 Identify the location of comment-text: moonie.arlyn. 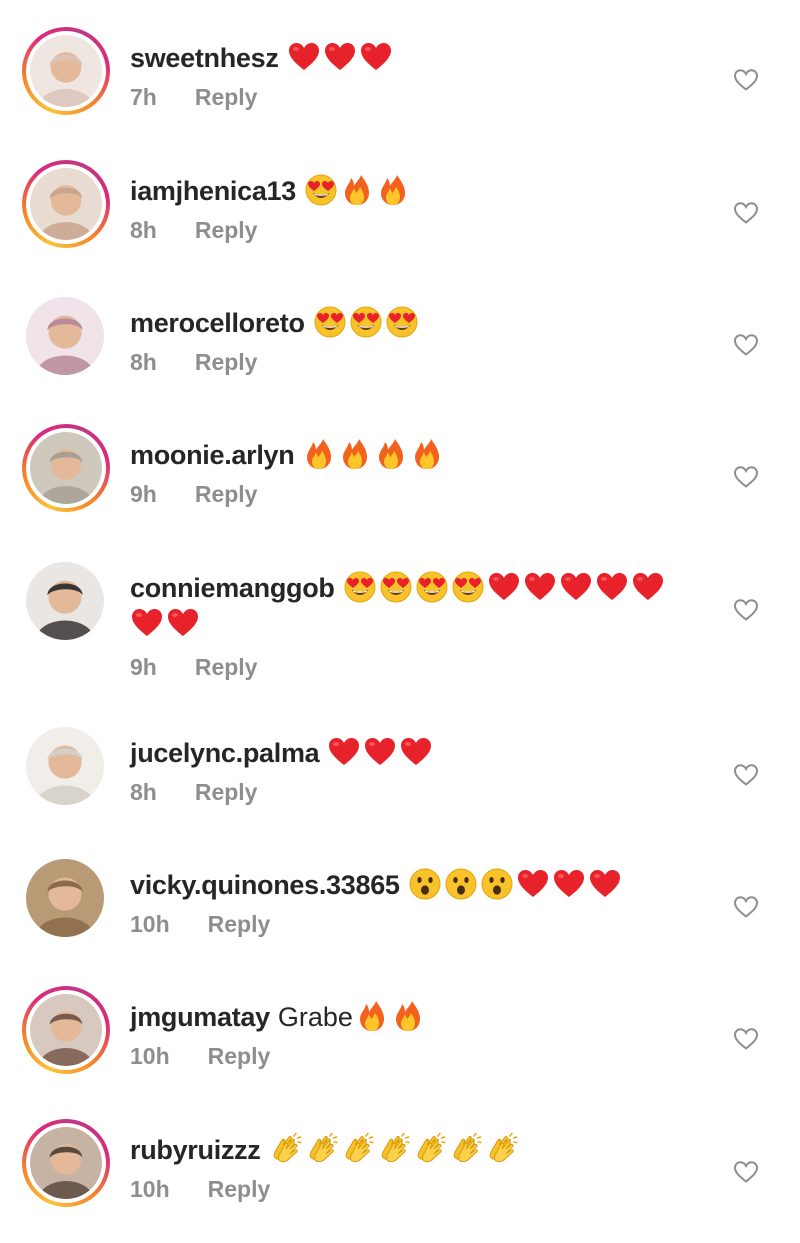
(288, 455).